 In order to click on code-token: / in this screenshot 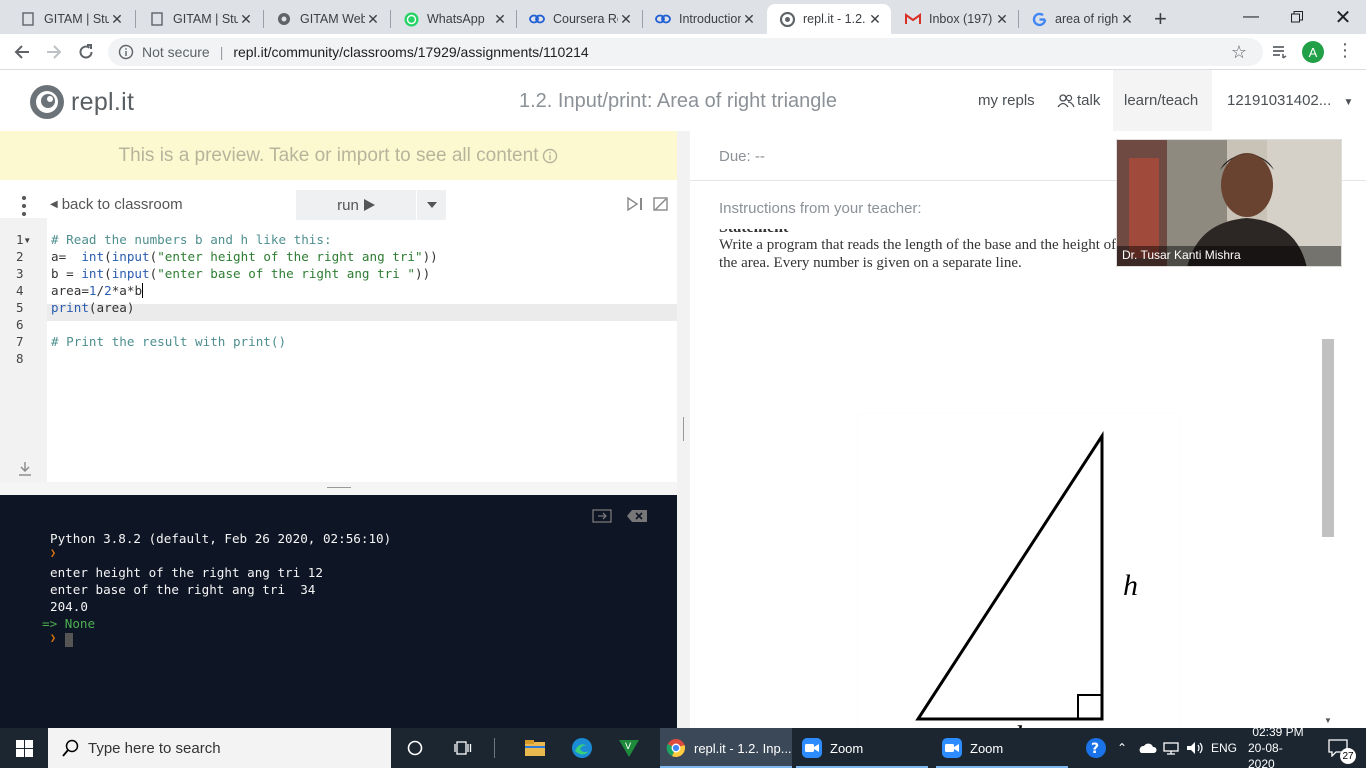, I will do `click(100, 290)`.